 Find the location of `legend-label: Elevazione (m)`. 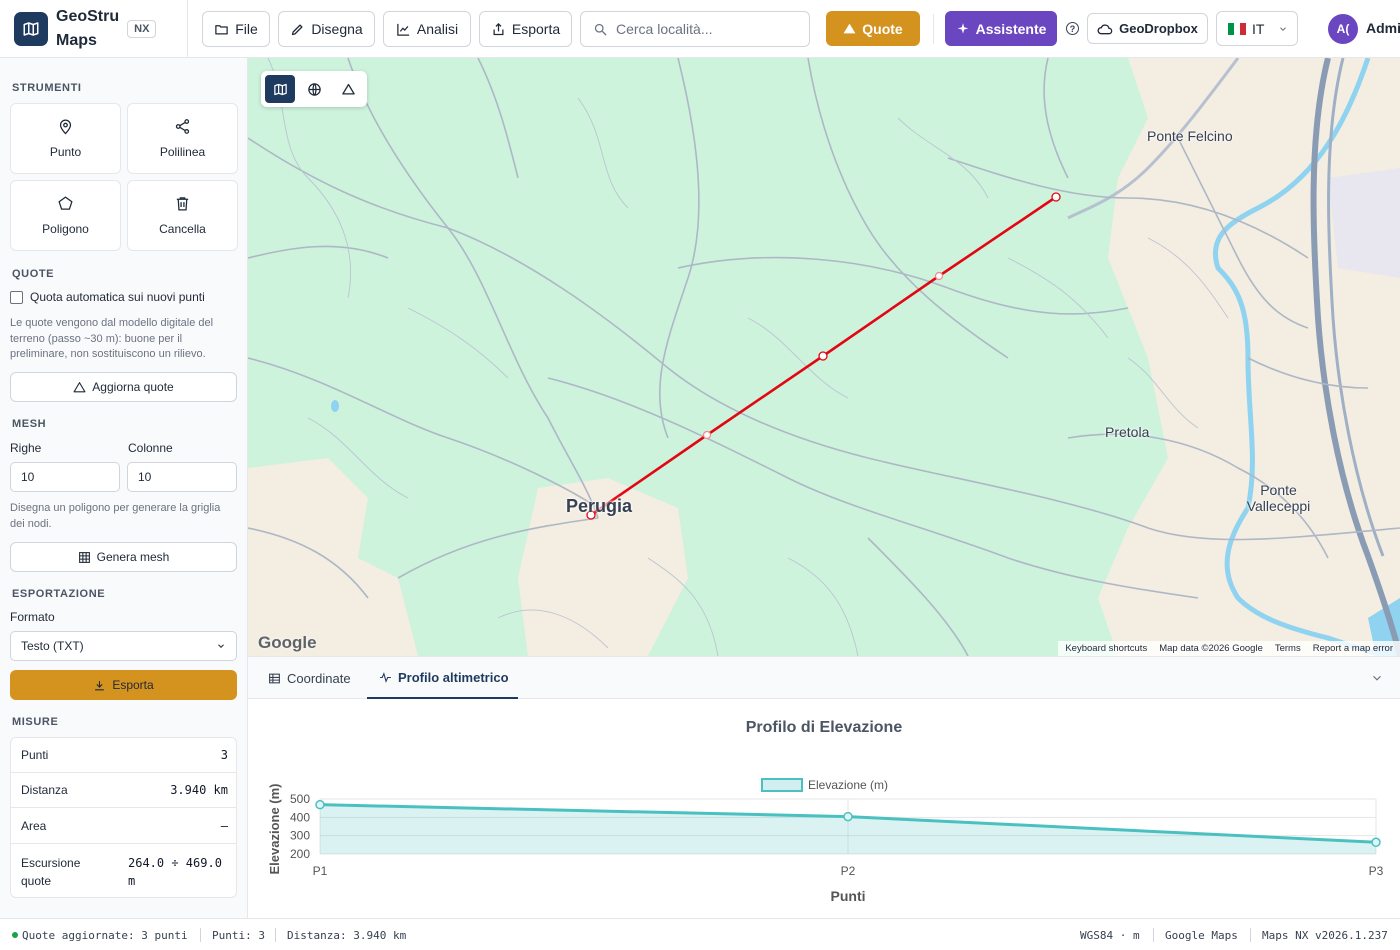

legend-label: Elevazione (m) is located at coordinates (848, 785).